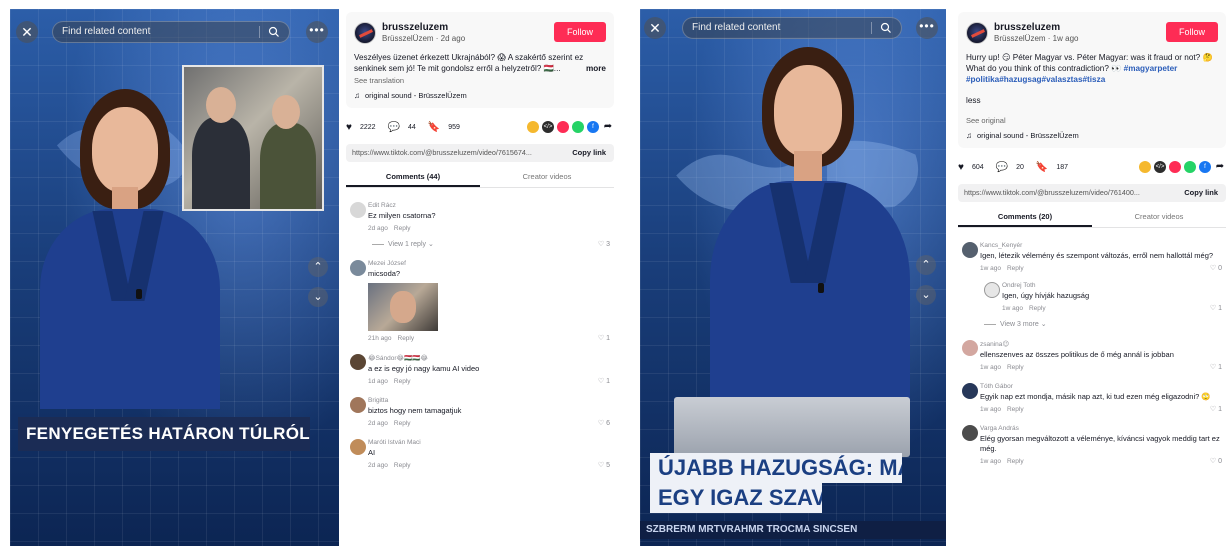  I want to click on view-replies-button: View 1 reply ⌄, so click(493, 244).